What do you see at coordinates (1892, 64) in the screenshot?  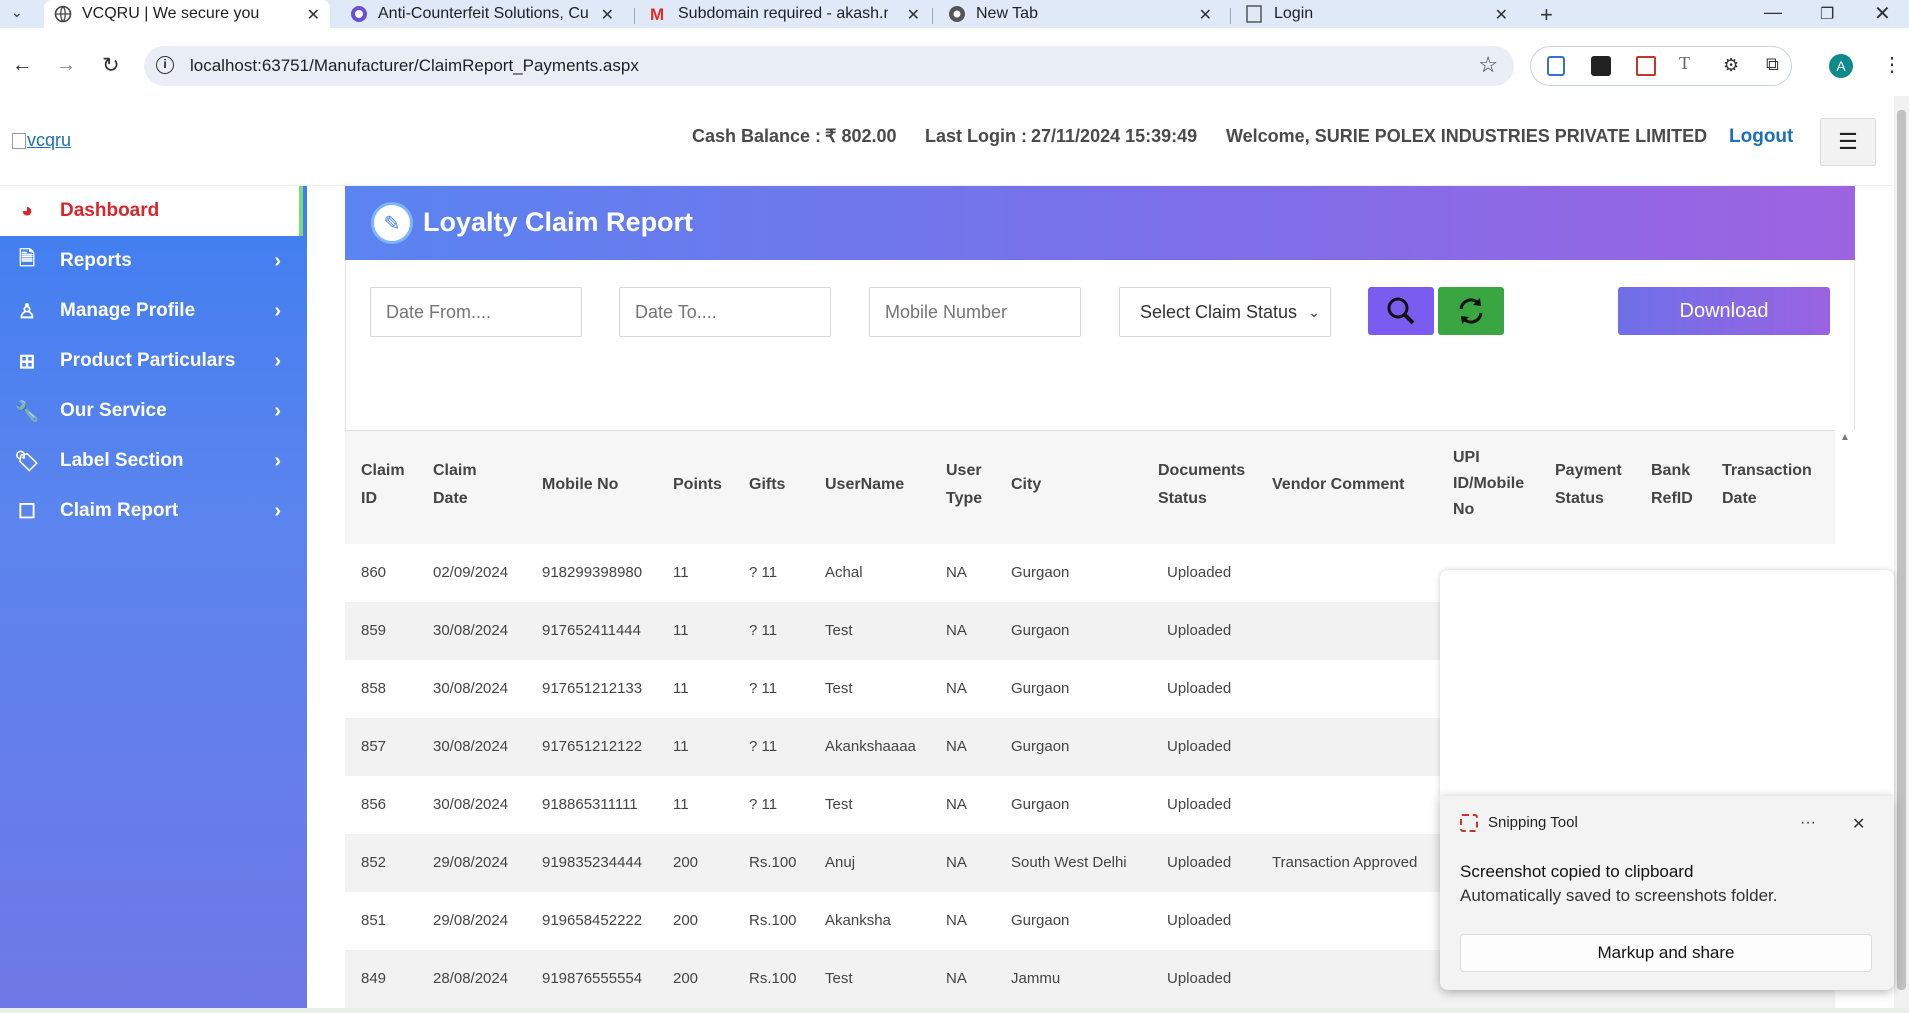 I see `browser-menu-icon: ⋮` at bounding box center [1892, 64].